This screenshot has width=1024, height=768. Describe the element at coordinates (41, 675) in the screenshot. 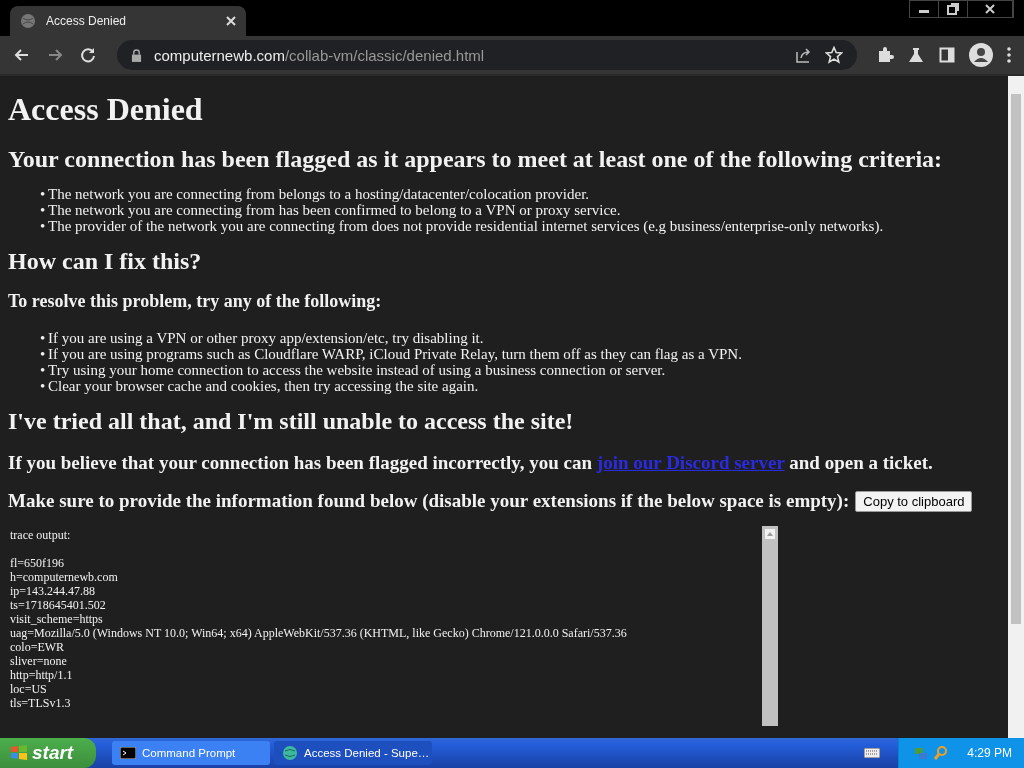

I see `trace-line: http=http/1.1` at that location.